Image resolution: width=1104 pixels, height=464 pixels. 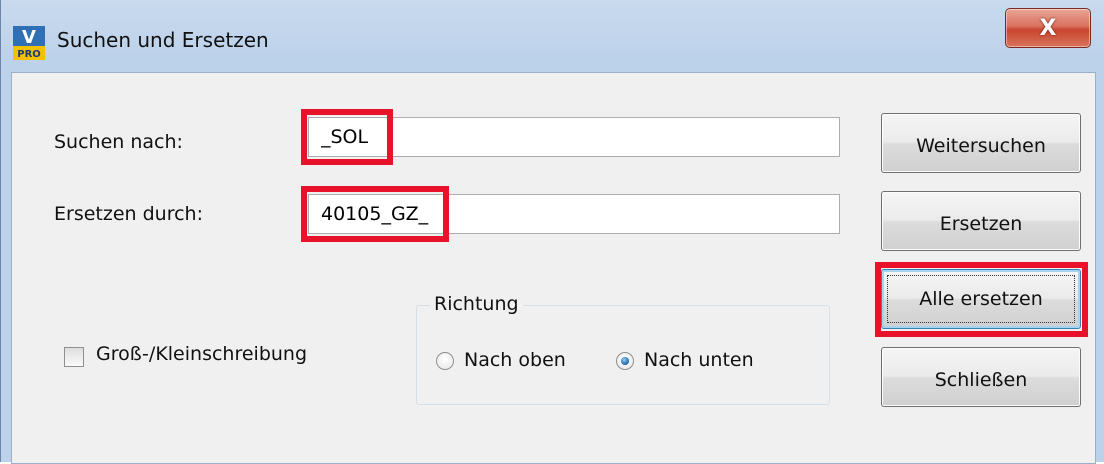 What do you see at coordinates (118, 142) in the screenshot?
I see `search-label: Suchen nach:` at bounding box center [118, 142].